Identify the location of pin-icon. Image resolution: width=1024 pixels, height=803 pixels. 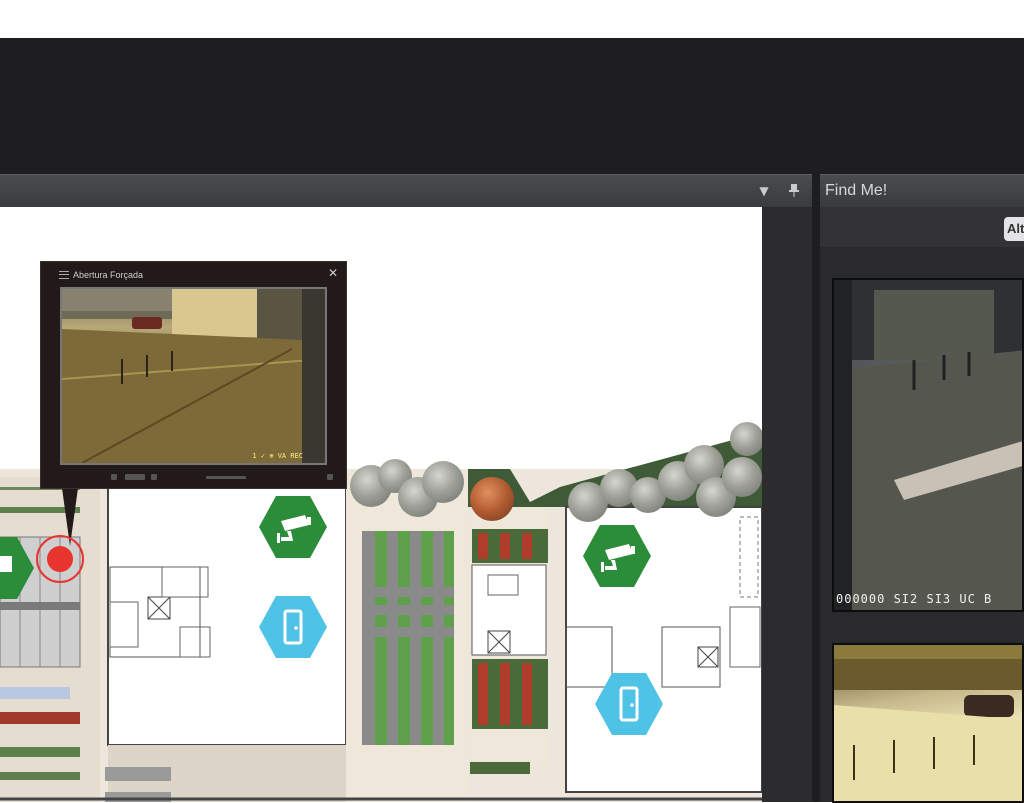
(794, 191).